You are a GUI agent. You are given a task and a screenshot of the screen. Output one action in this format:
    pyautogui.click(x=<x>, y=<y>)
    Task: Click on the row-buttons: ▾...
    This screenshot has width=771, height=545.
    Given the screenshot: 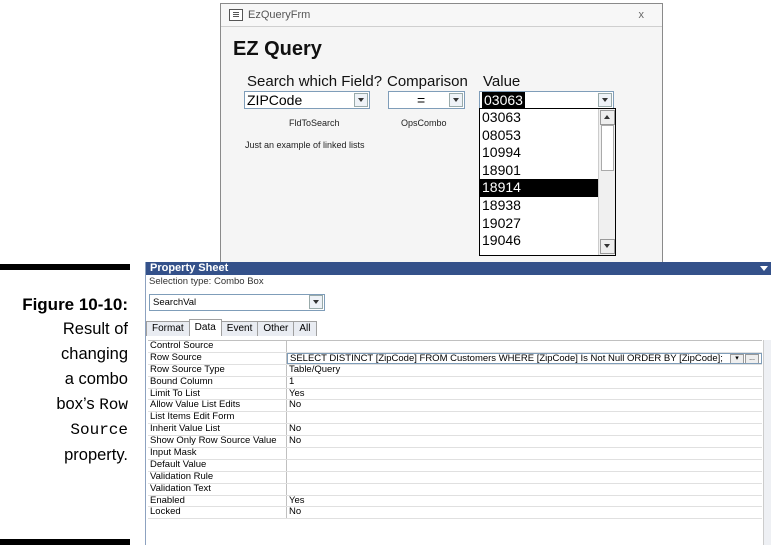 What is the action you would take?
    pyautogui.click(x=744, y=358)
    